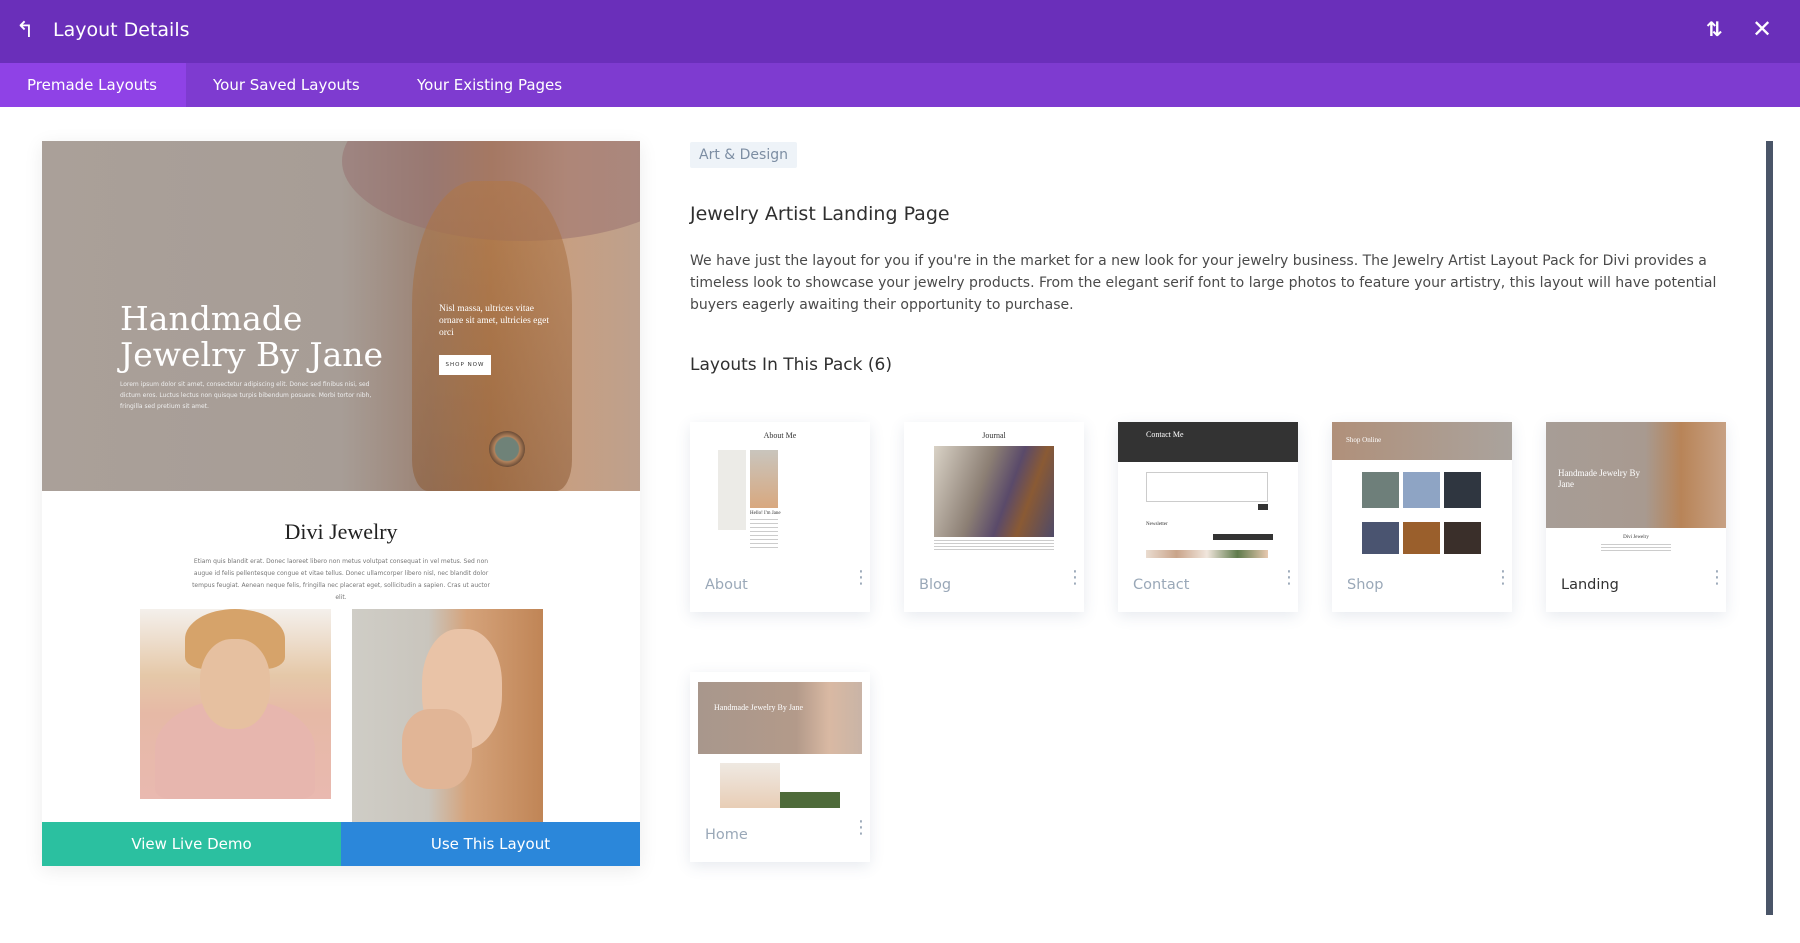 The width and height of the screenshot is (1800, 943). What do you see at coordinates (191, 844) in the screenshot?
I see `view-live-demo-button: View Live Demo` at bounding box center [191, 844].